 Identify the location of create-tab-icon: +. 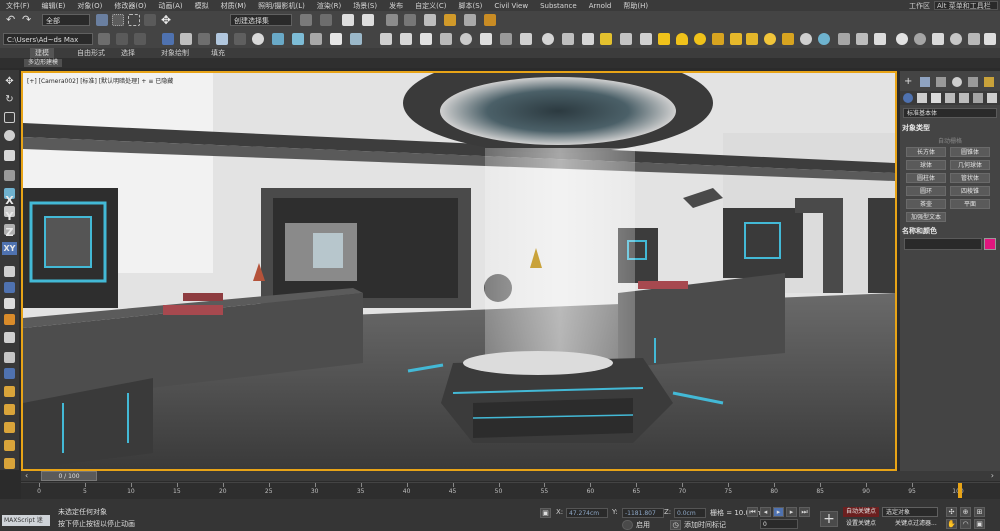
(909, 82).